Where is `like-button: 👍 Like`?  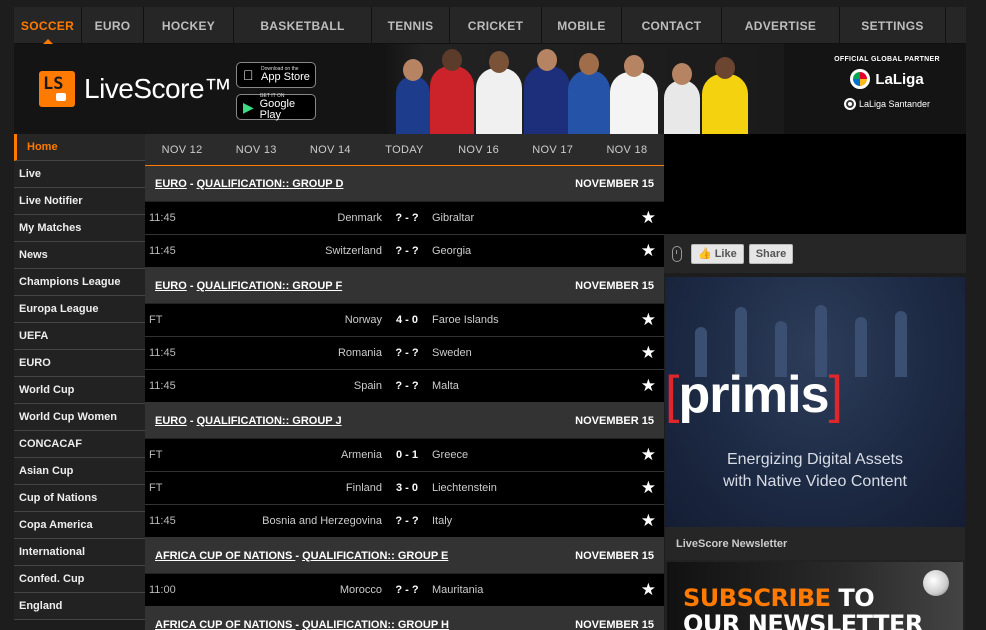 like-button: 👍 Like is located at coordinates (717, 253).